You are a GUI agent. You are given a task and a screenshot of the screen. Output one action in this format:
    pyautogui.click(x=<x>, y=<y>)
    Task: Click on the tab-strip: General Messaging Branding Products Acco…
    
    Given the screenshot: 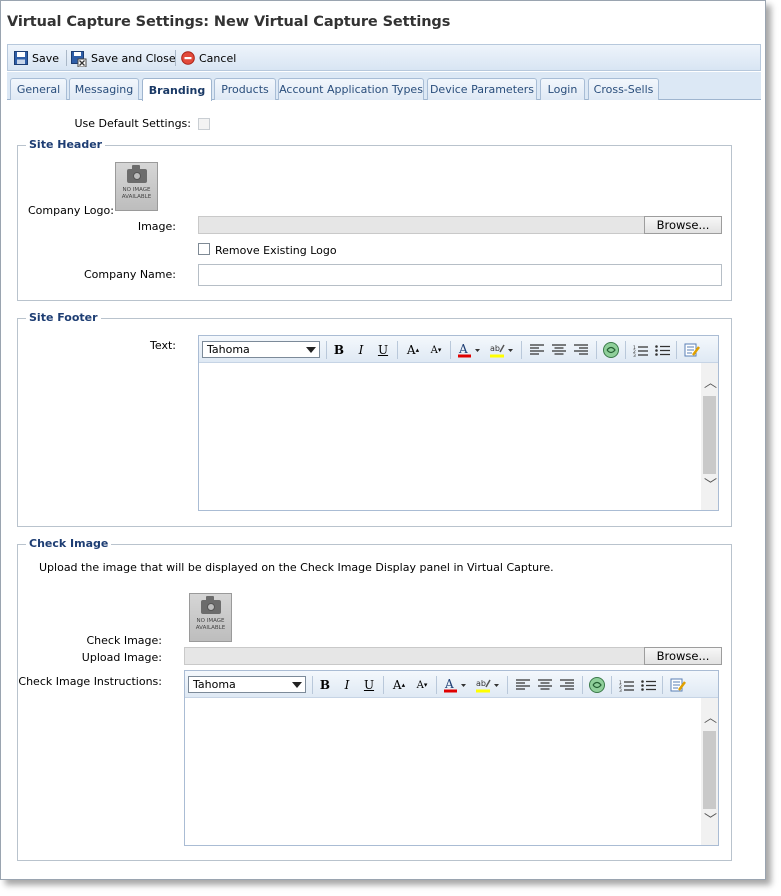 What is the action you would take?
    pyautogui.click(x=384, y=86)
    